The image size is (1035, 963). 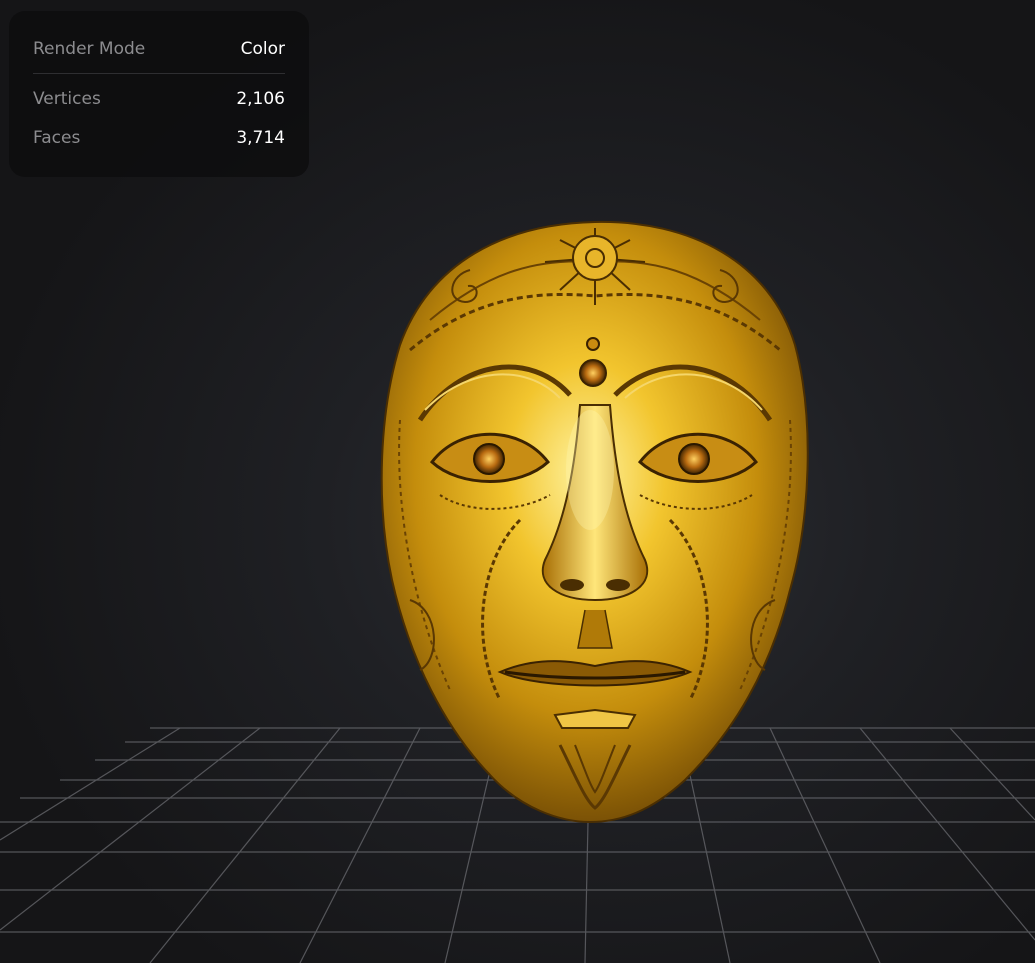 What do you see at coordinates (159, 138) in the screenshot?
I see `faces-row: Faces 3,714` at bounding box center [159, 138].